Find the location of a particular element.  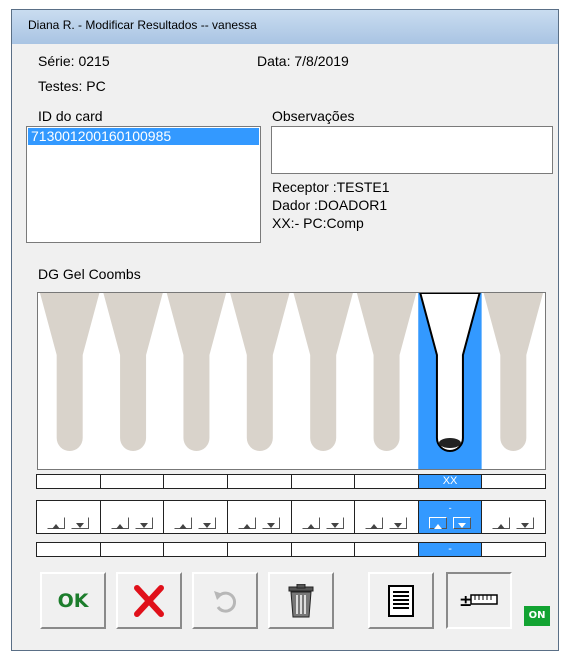

plus-minus-ruler-icon: ± is located at coordinates (478, 600).